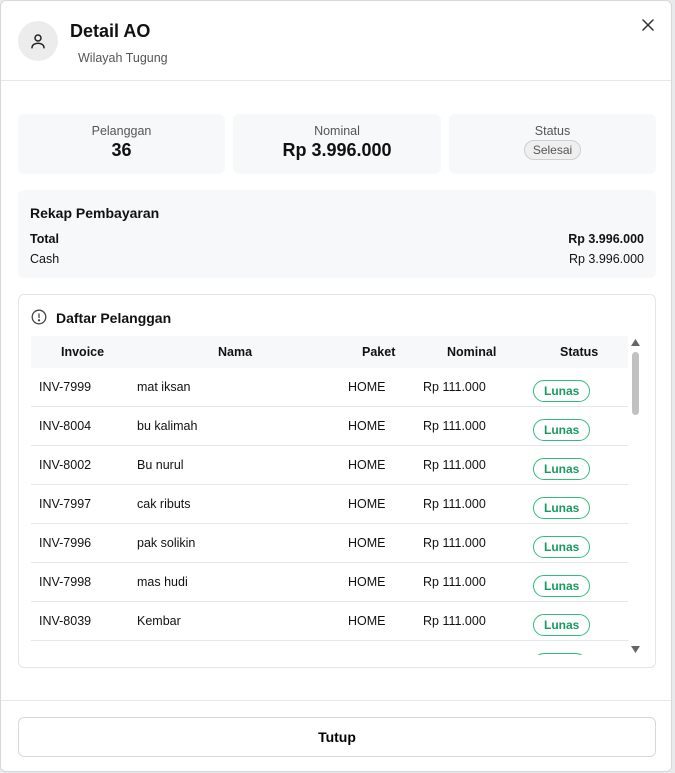 Image resolution: width=675 pixels, height=773 pixels. What do you see at coordinates (235, 352) in the screenshot?
I see `col-nama: Nama` at bounding box center [235, 352].